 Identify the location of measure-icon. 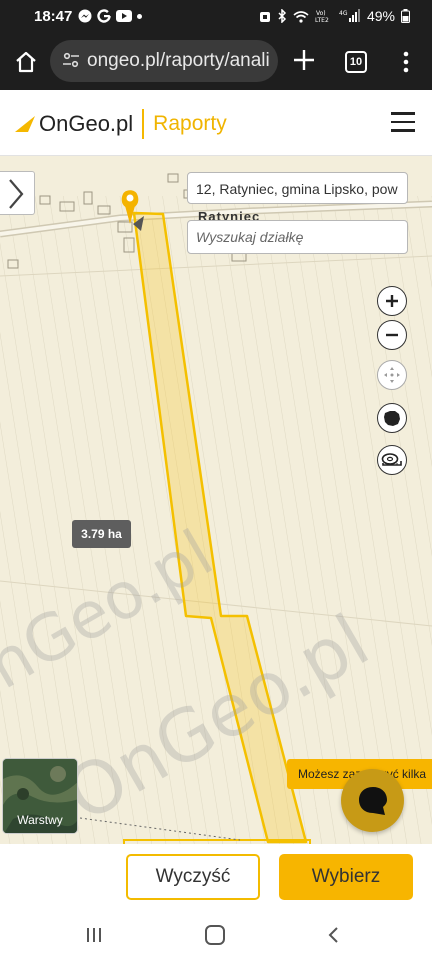
(391, 459).